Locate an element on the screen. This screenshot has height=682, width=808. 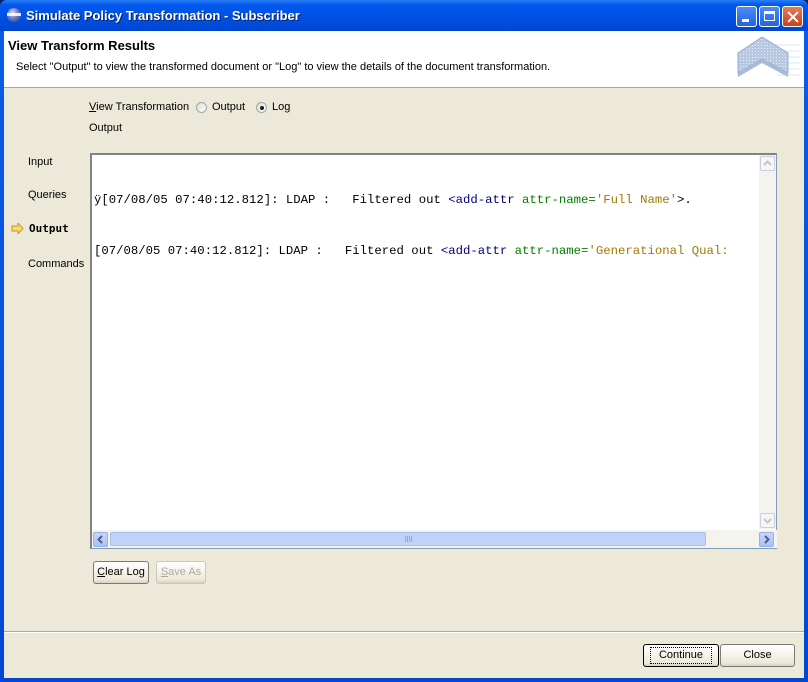
nav-item-input: Input is located at coordinates (40, 162).